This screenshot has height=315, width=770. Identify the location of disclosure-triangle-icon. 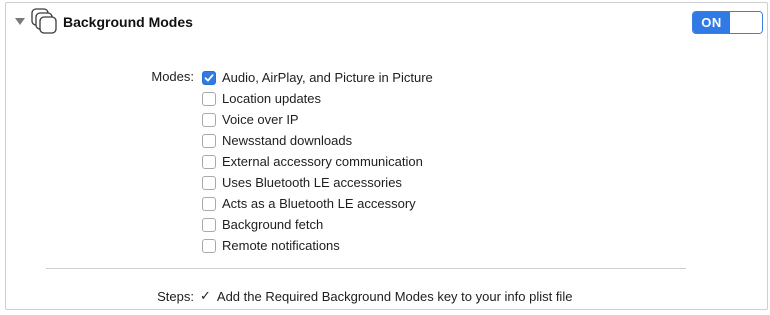
(20, 21).